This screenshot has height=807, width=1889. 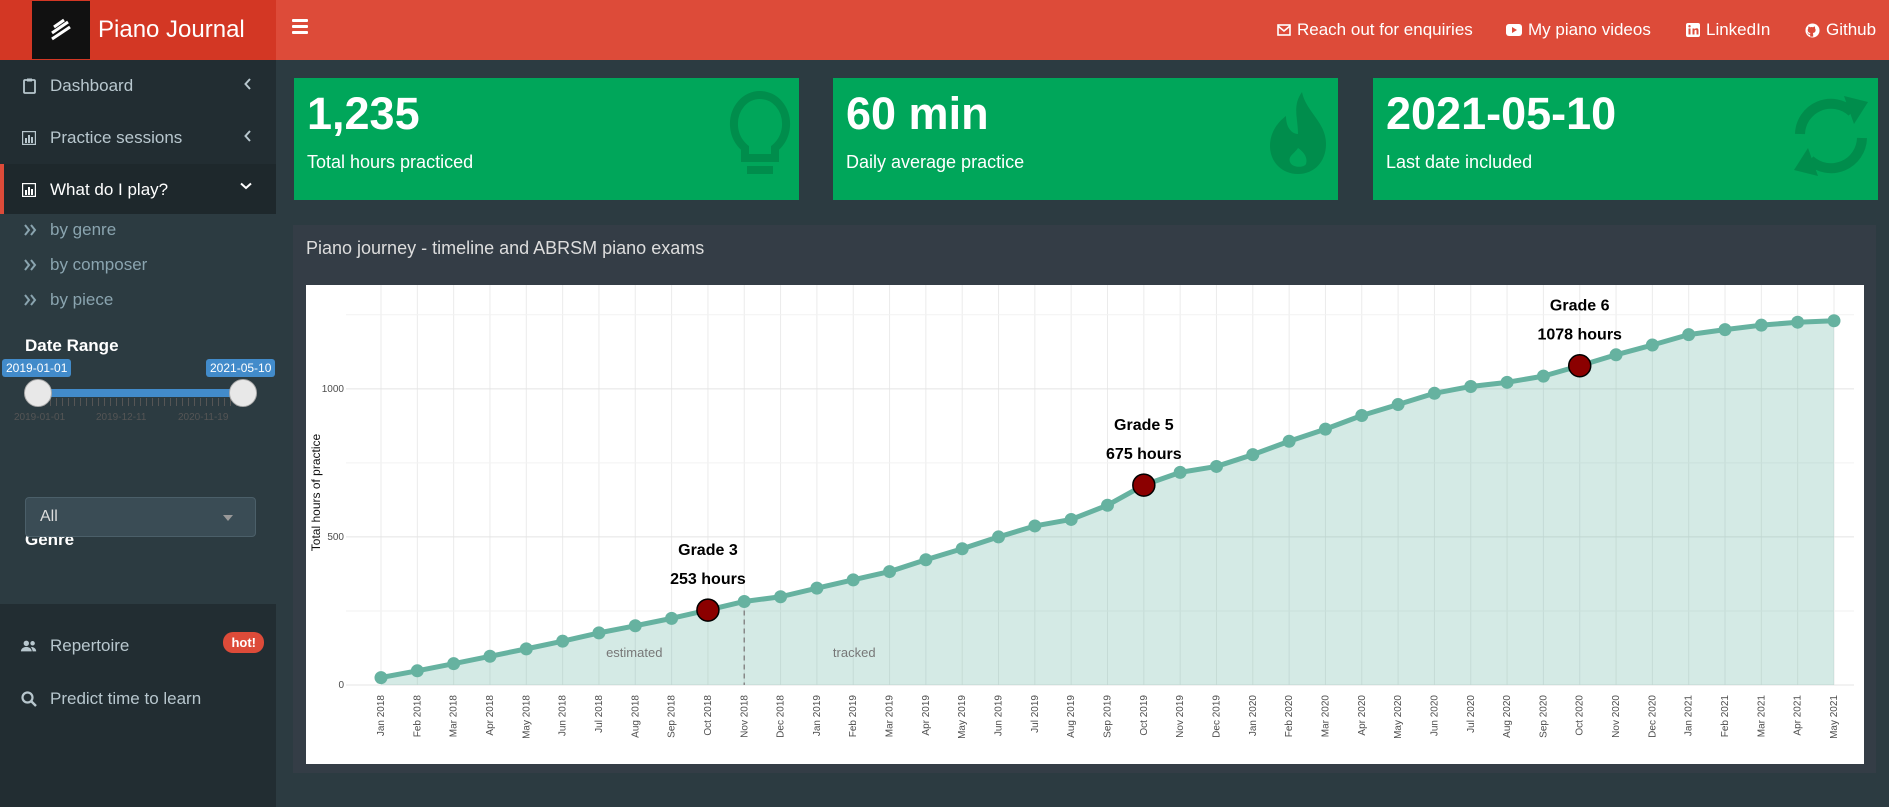 What do you see at coordinates (1375, 30) in the screenshot?
I see `enquiries-link: Reach out for enquiries` at bounding box center [1375, 30].